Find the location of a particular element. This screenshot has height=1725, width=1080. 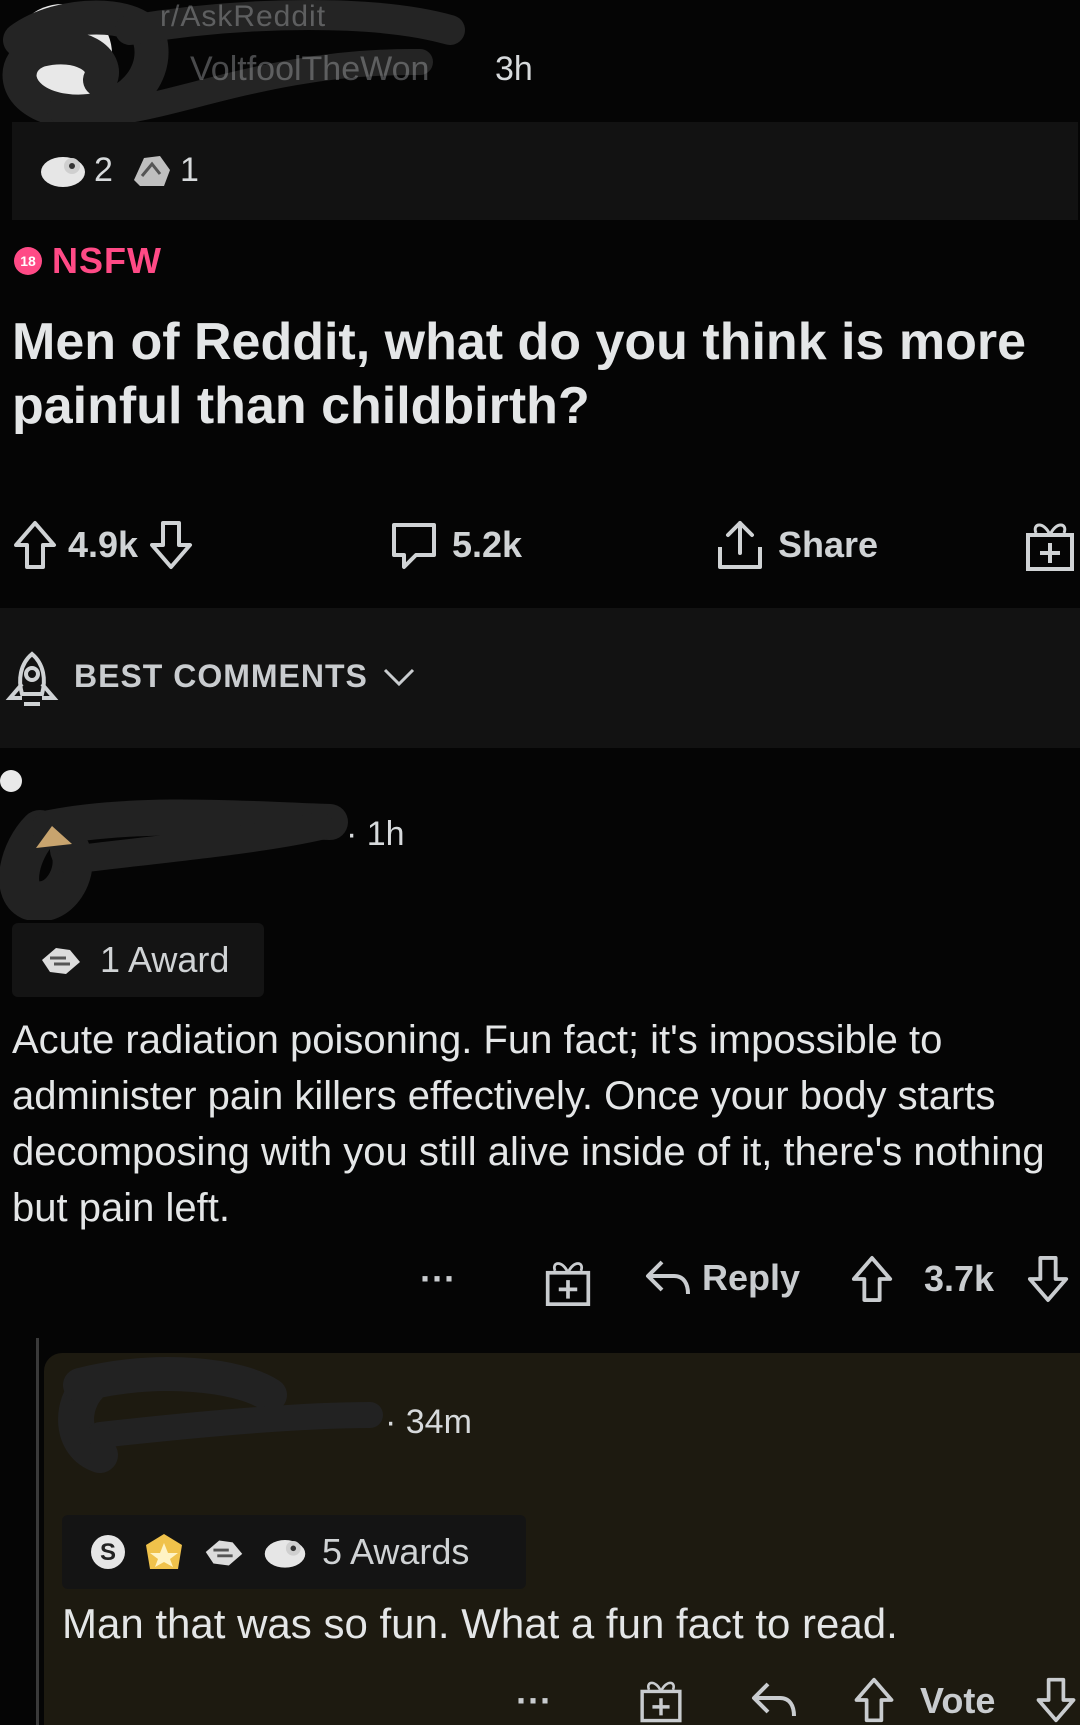

vote-label: Vote is located at coordinates (958, 1700).